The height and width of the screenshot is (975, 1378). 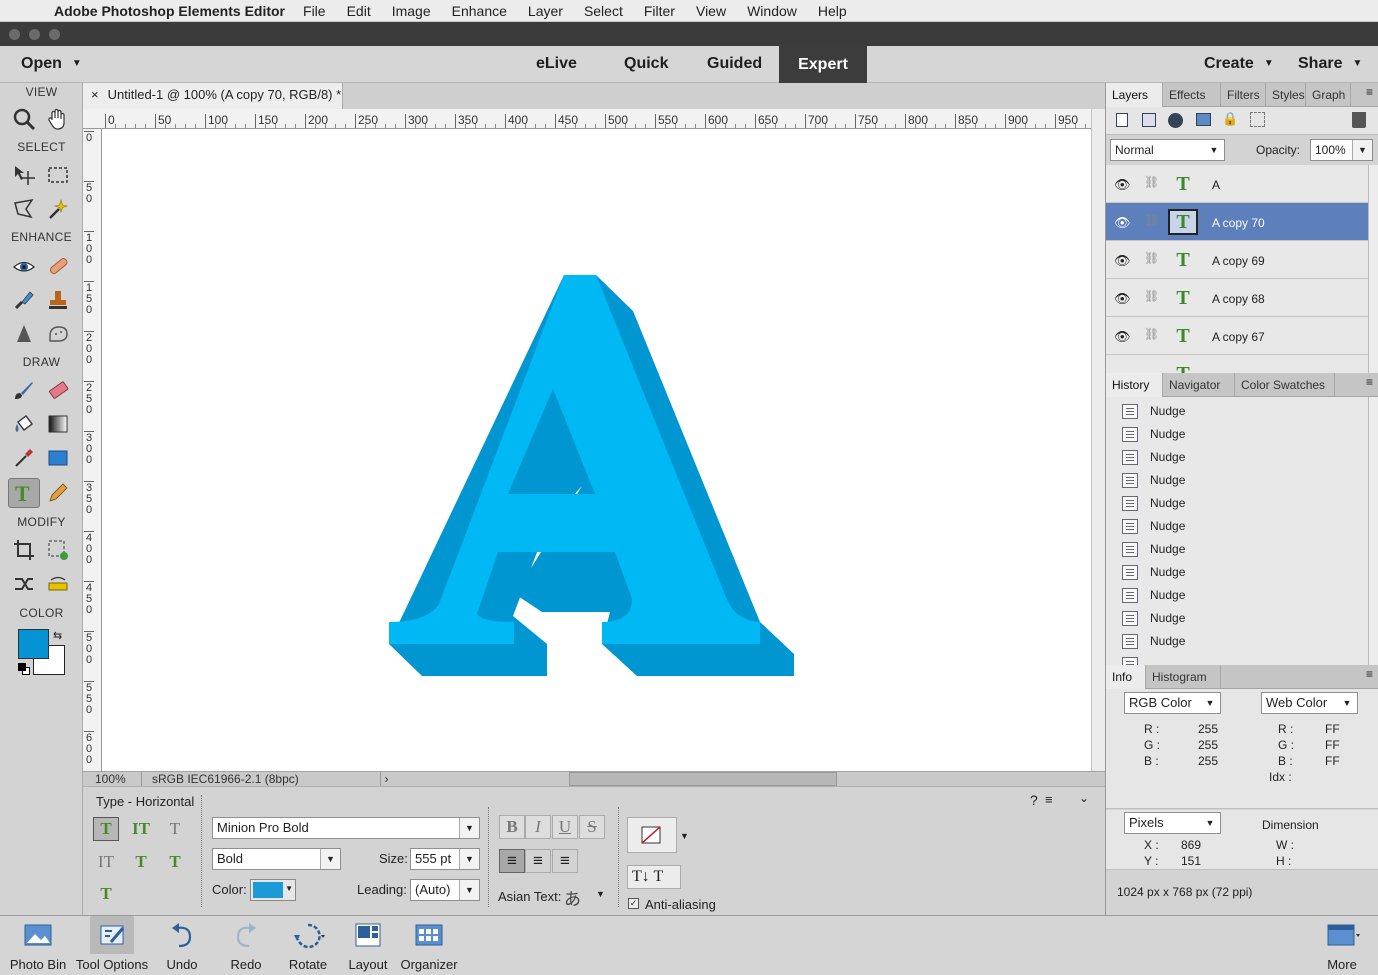 I want to click on text-on-shape-icon: T, so click(x=175, y=862).